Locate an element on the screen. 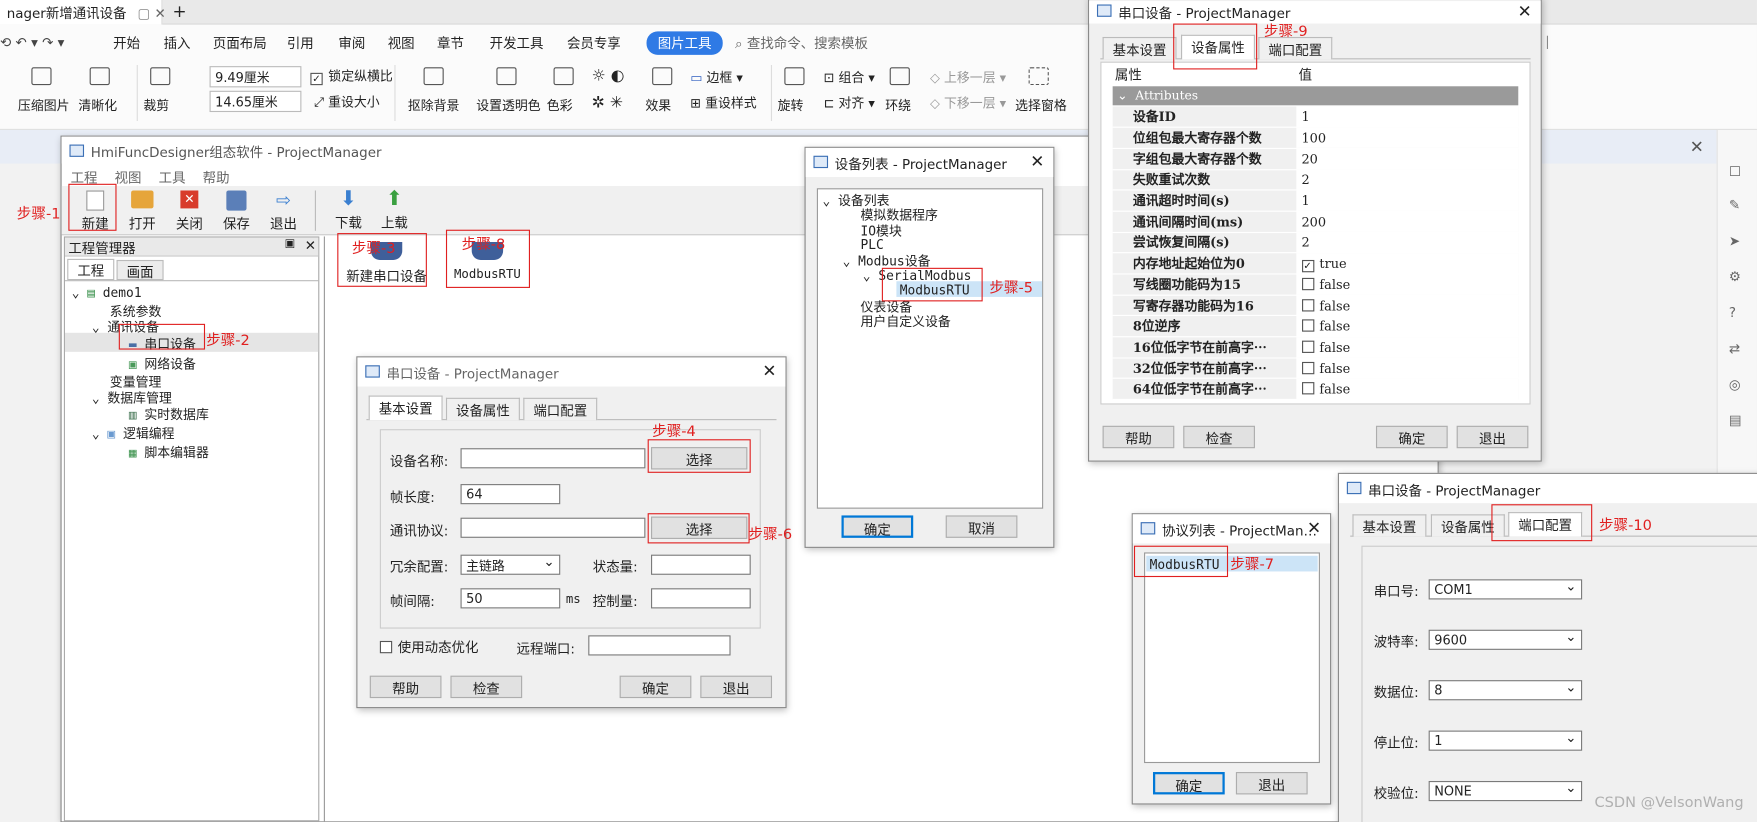 This screenshot has width=1757, height=822. quick-access: ⟲ ↶ ▾ ↷ ▾ is located at coordinates (32, 43).